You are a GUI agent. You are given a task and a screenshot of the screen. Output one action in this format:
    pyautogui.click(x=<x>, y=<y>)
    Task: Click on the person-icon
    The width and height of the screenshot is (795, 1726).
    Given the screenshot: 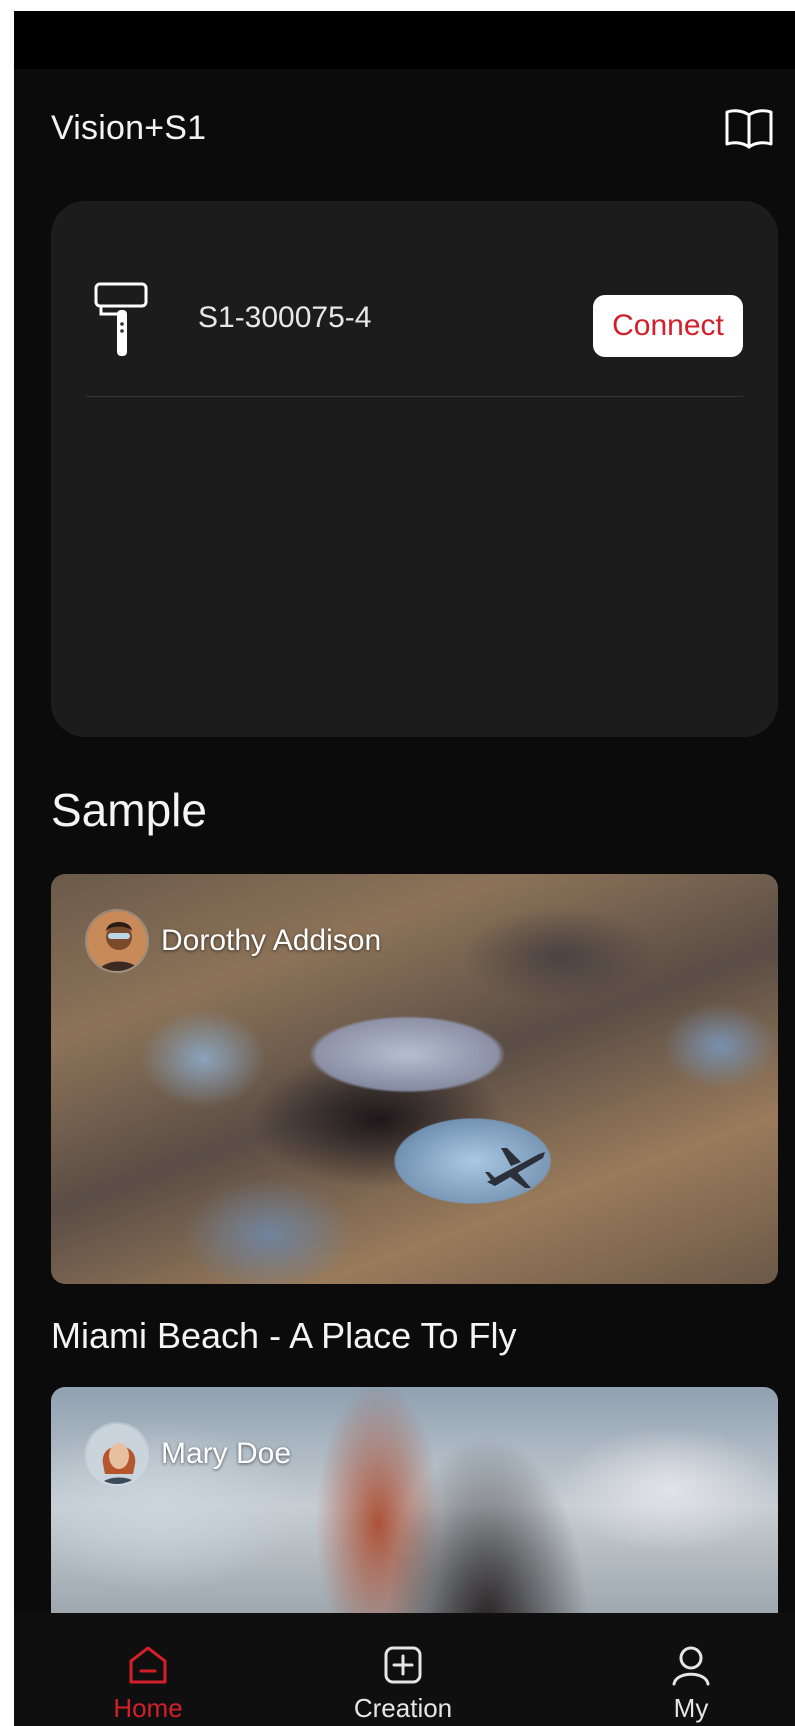 What is the action you would take?
    pyautogui.click(x=691, y=1665)
    